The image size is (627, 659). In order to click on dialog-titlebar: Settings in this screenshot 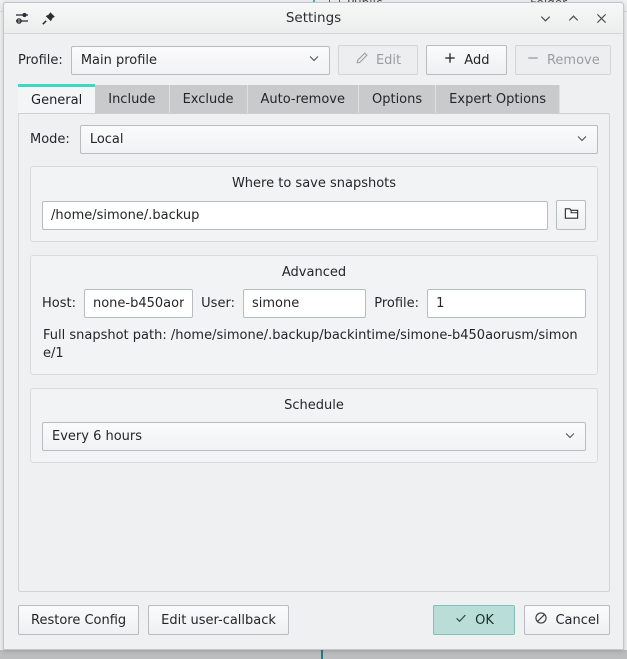, I will do `click(313, 18)`.